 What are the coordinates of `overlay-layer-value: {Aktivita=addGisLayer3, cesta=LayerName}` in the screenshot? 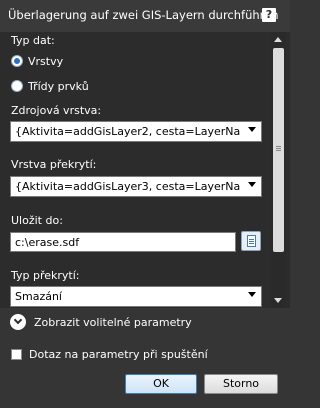 It's located at (128, 186).